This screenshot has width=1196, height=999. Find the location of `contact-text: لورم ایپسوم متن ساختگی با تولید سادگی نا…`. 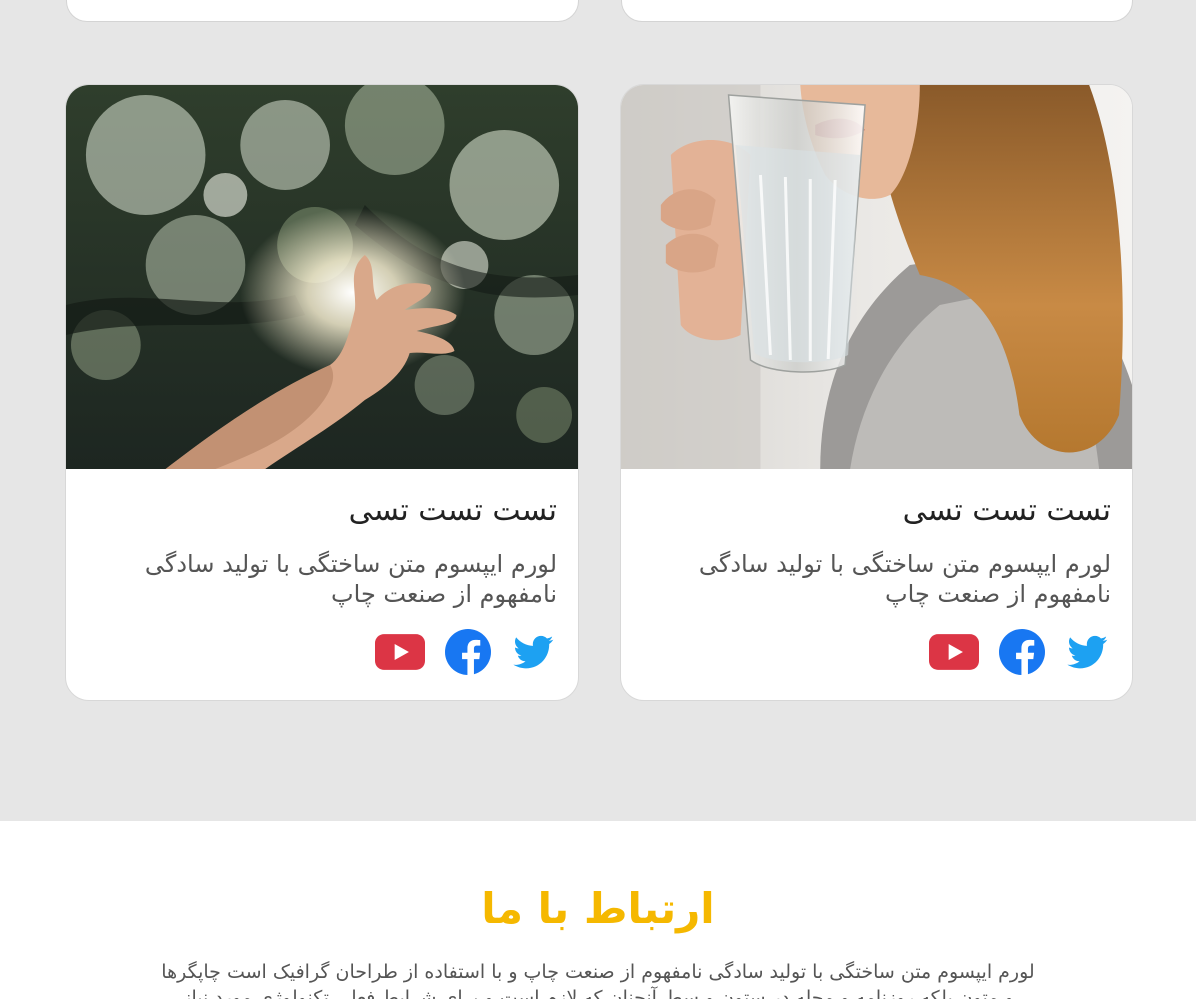

contact-text: لورم ایپسوم متن ساختگی با تولید سادگی نا… is located at coordinates (598, 980).